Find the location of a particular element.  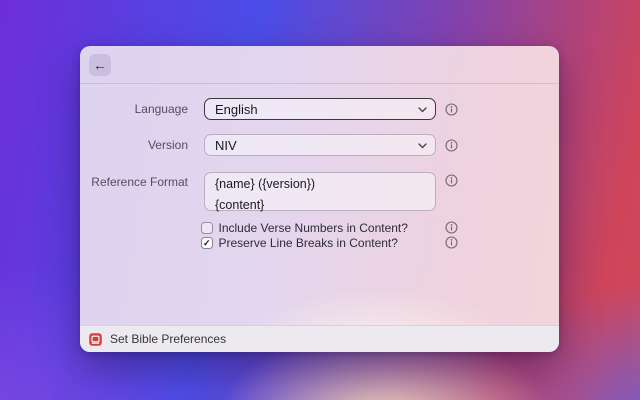

verse-numbers-label: Include Verse Numbers in Content? is located at coordinates (313, 228).